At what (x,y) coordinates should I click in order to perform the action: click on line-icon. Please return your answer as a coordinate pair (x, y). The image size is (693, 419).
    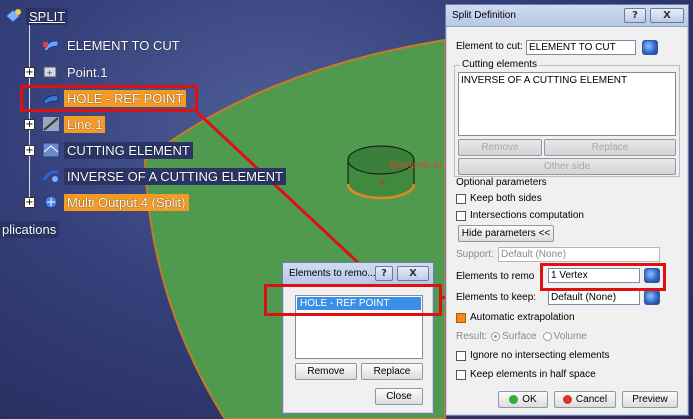
    Looking at the image, I should click on (51, 124).